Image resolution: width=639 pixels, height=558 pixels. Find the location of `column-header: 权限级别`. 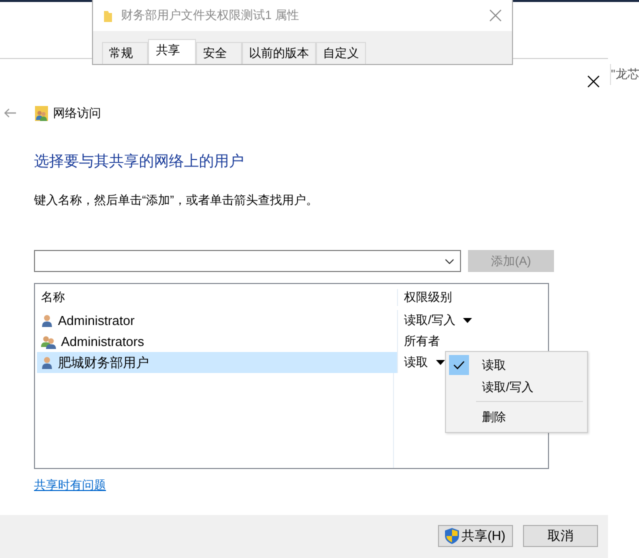

column-header: 权限级别 is located at coordinates (428, 297).